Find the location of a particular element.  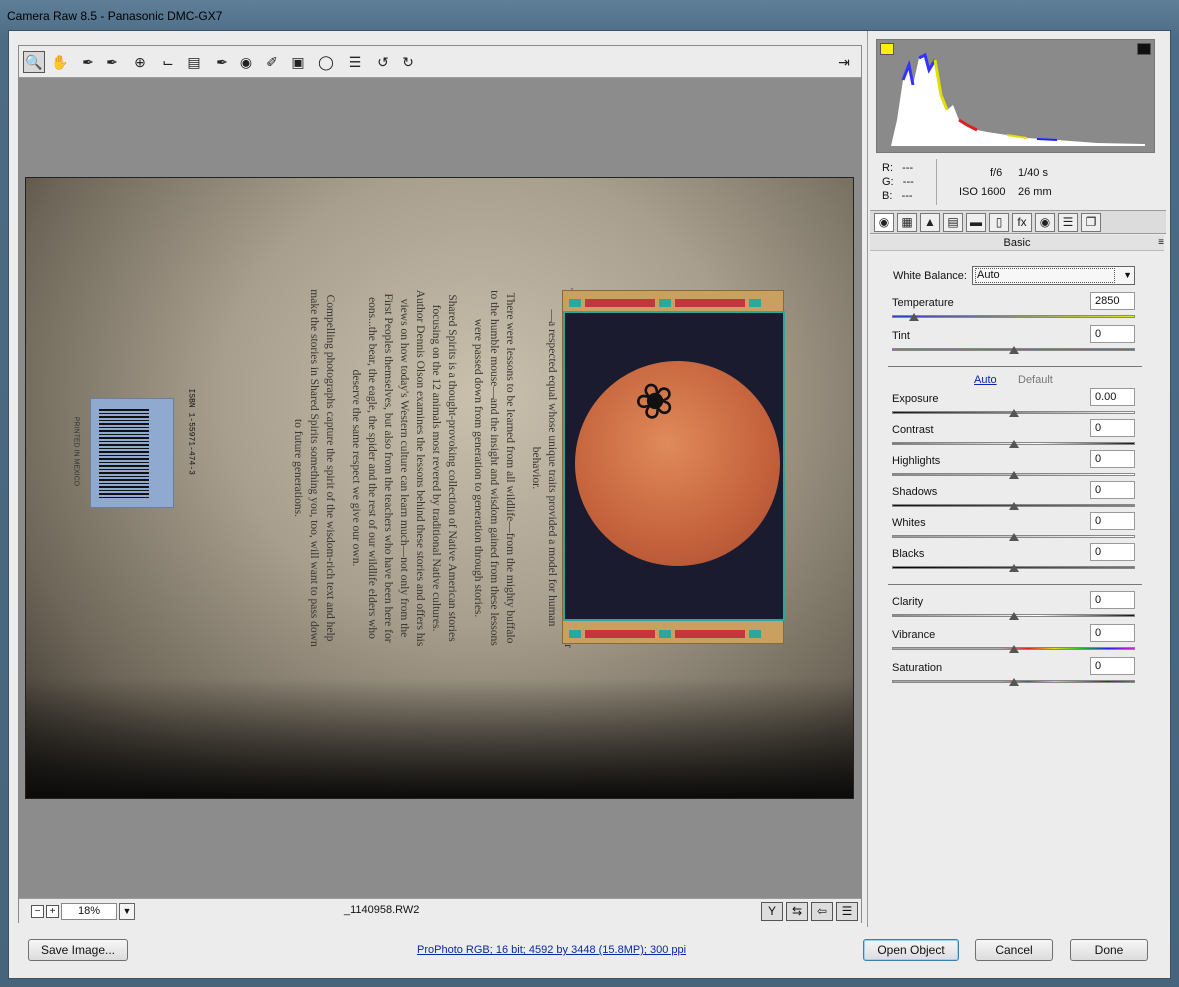

straighten-tool-icon: ▤ is located at coordinates (194, 62).